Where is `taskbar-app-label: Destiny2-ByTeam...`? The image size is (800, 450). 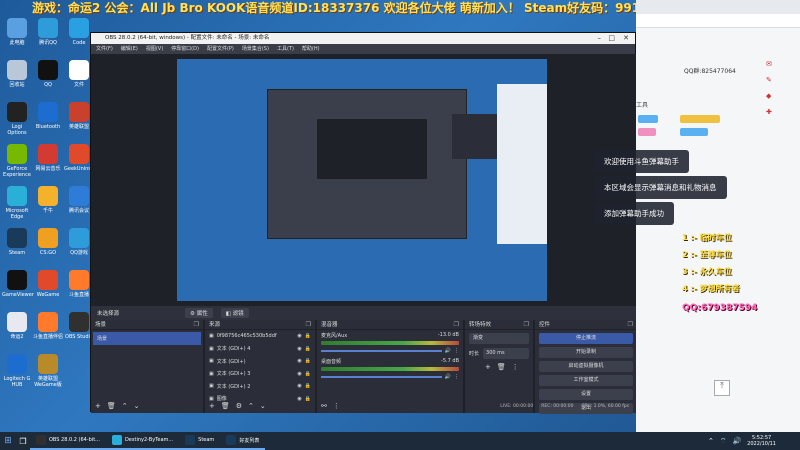 taskbar-app-label: Destiny2-ByTeam... is located at coordinates (149, 440).